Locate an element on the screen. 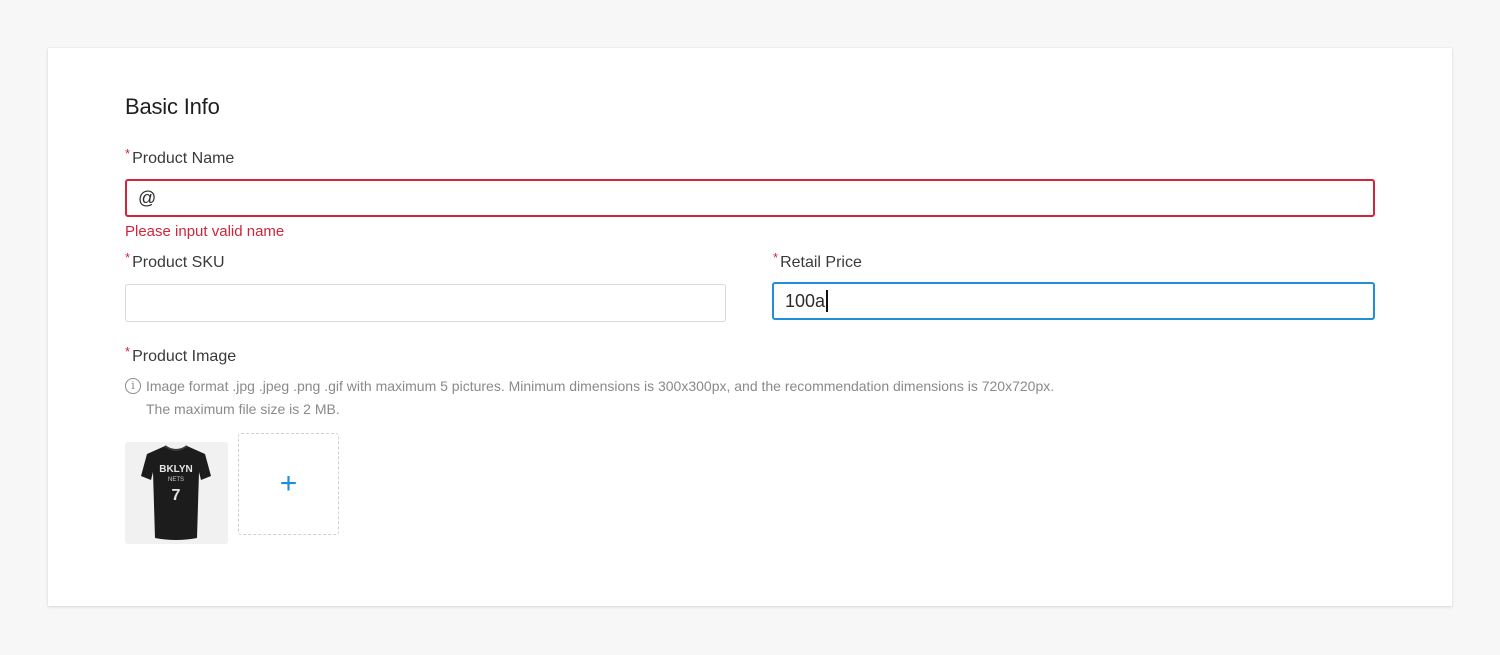 This screenshot has height=655, width=1500. text-caret is located at coordinates (827, 301).